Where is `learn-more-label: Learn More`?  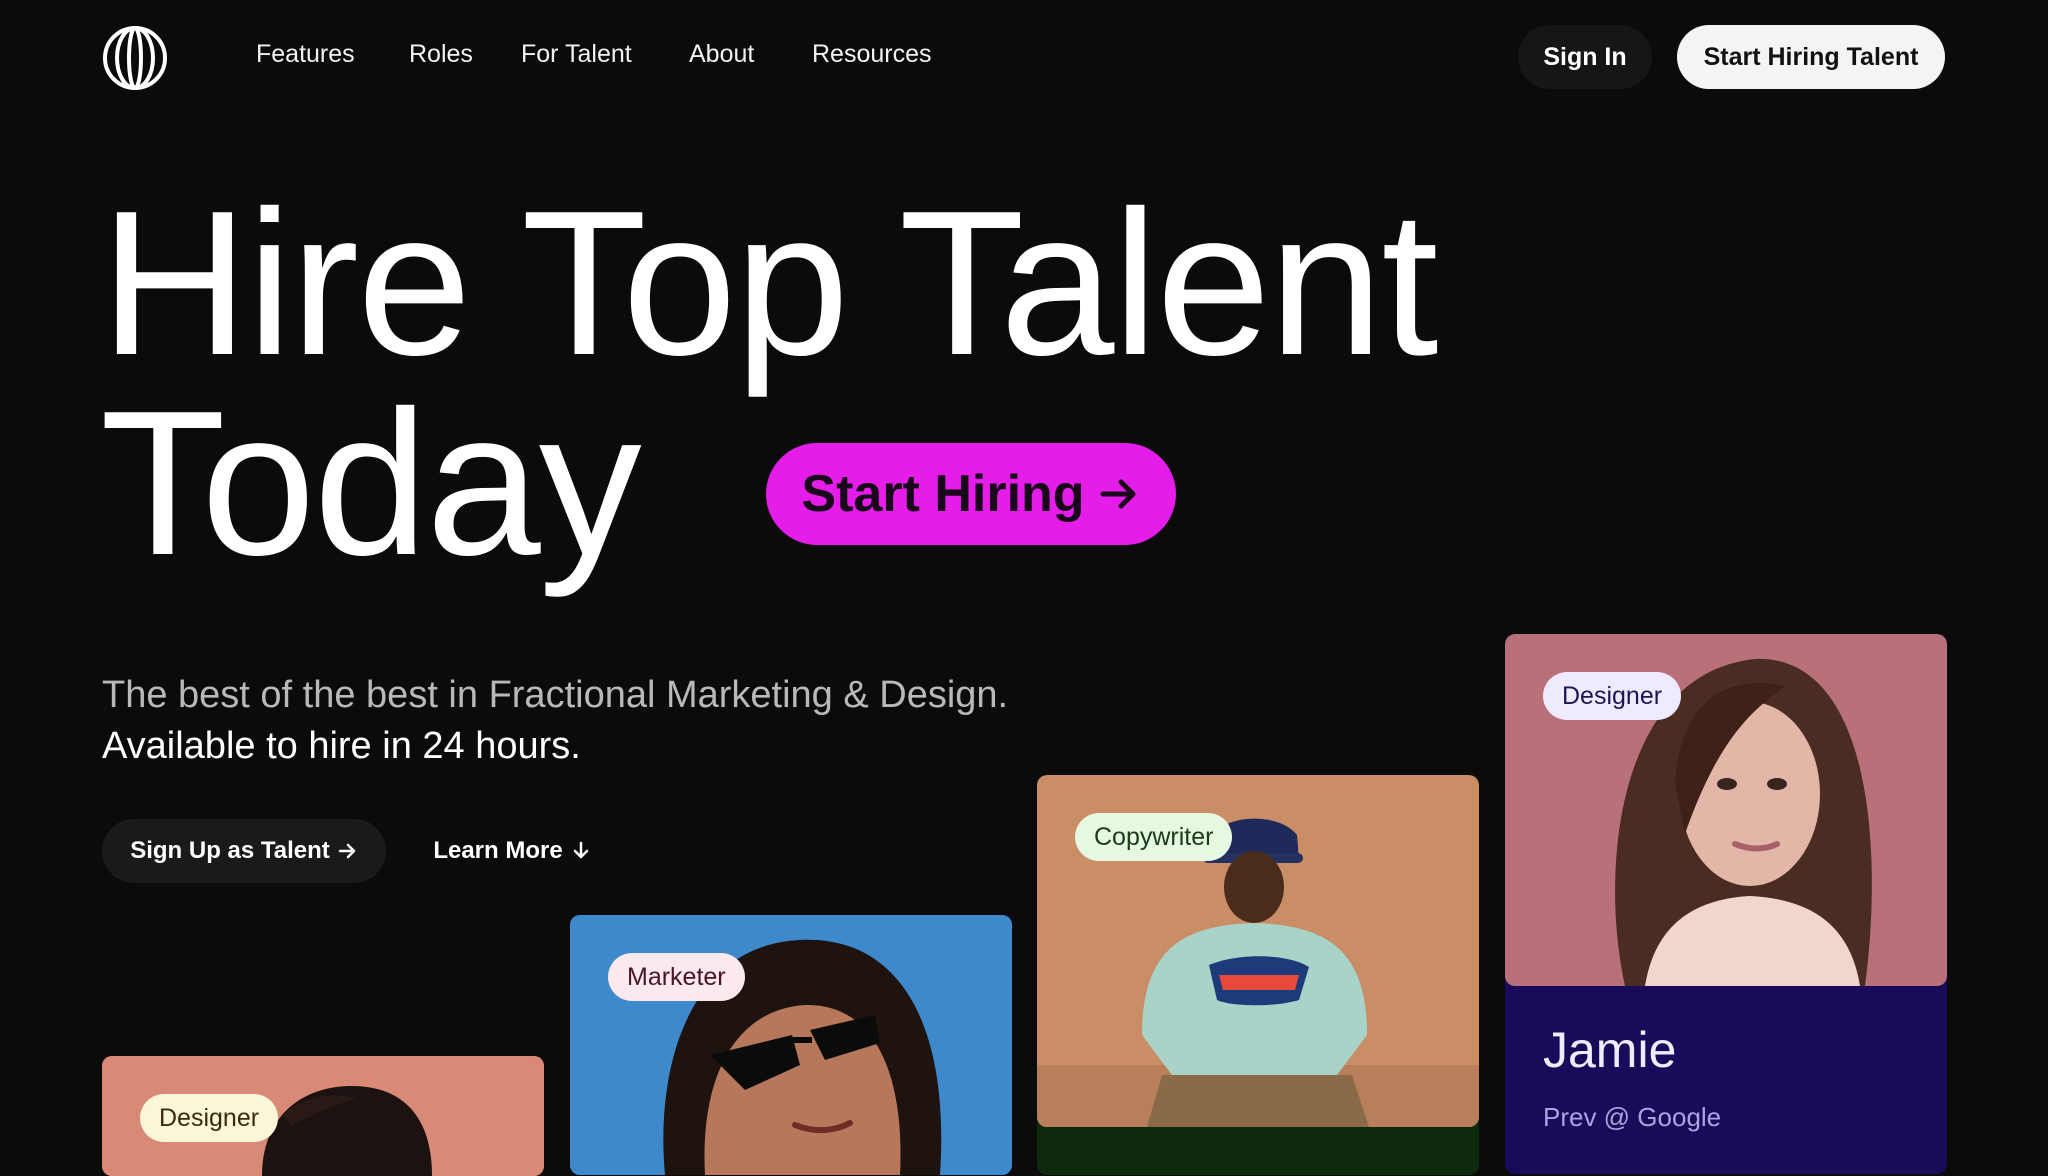
learn-more-label: Learn More is located at coordinates (498, 850).